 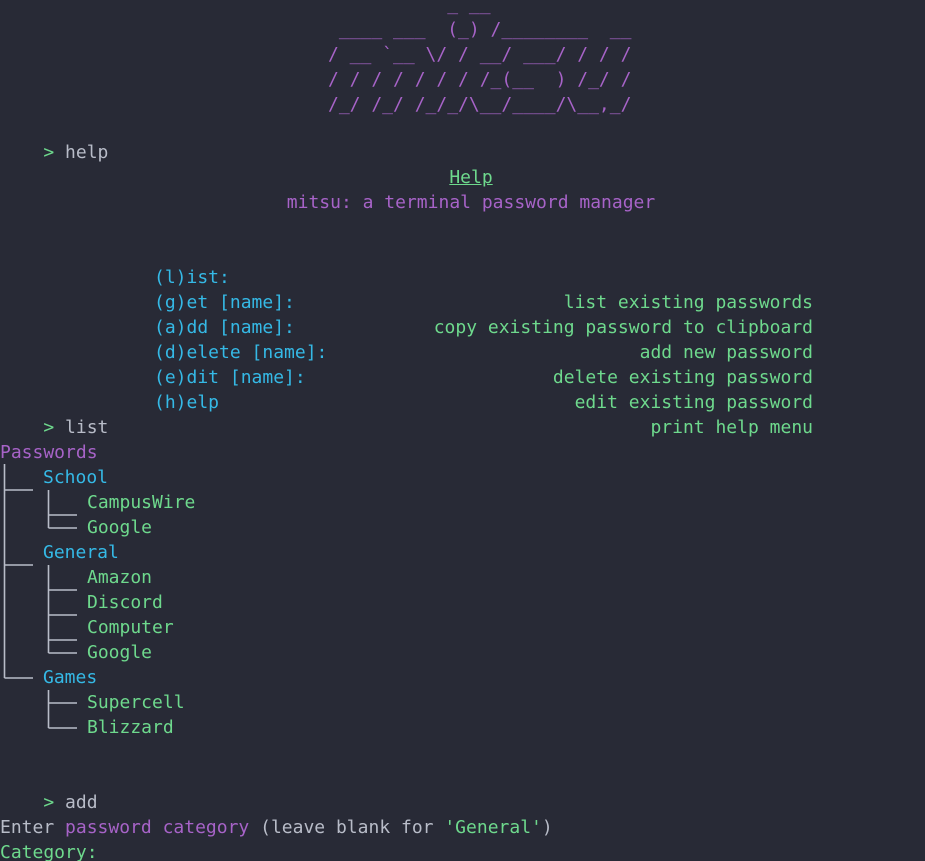 What do you see at coordinates (27, 827) in the screenshot?
I see `enter-text: Enter` at bounding box center [27, 827].